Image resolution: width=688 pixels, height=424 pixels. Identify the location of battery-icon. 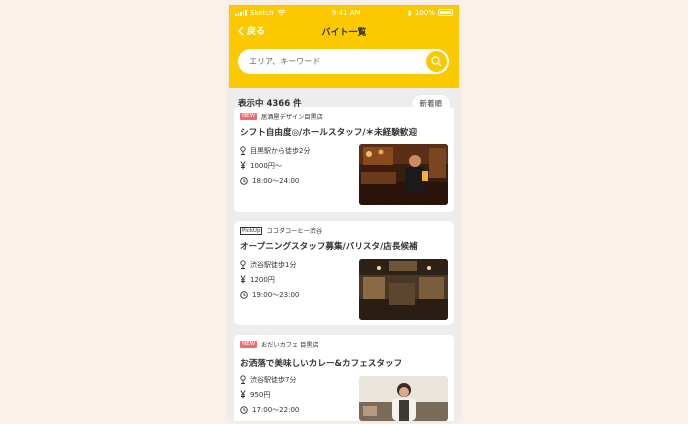
(445, 12).